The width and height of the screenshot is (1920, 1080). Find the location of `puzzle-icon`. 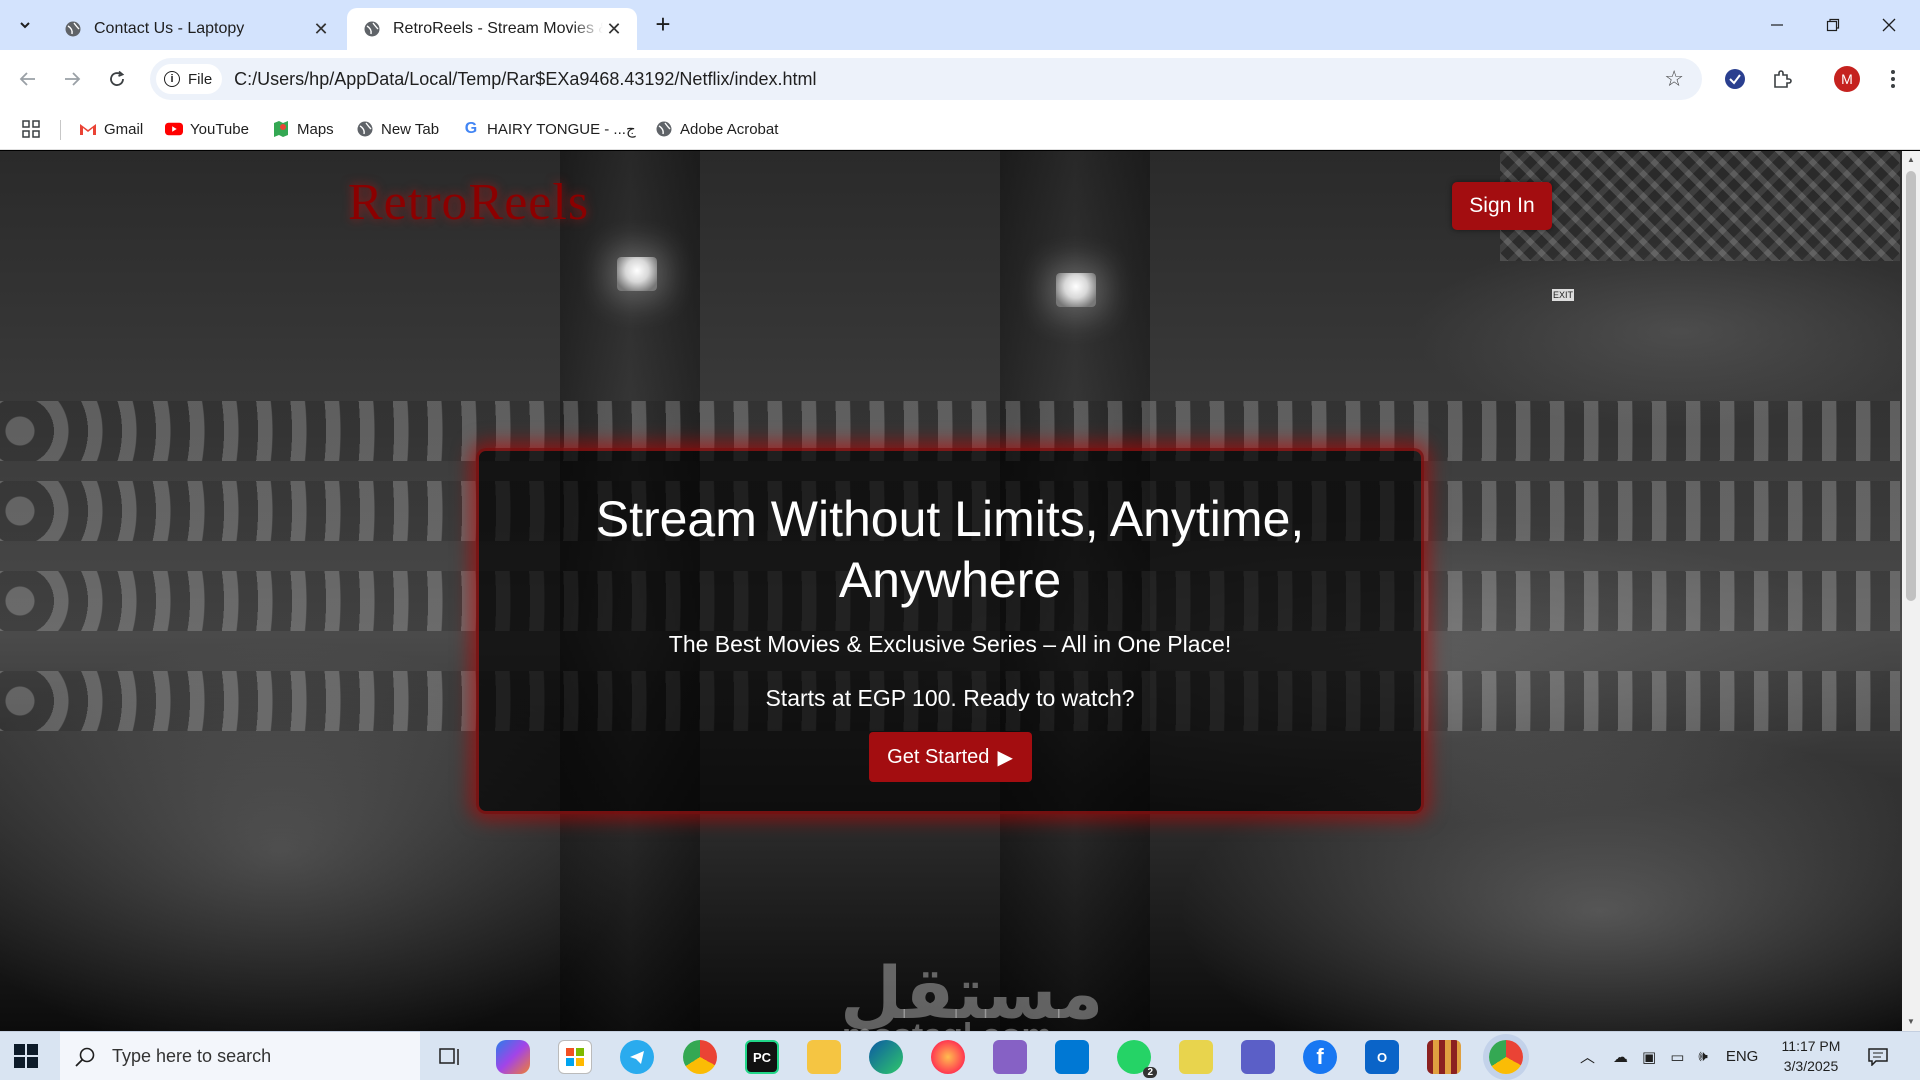

puzzle-icon is located at coordinates (1783, 79).